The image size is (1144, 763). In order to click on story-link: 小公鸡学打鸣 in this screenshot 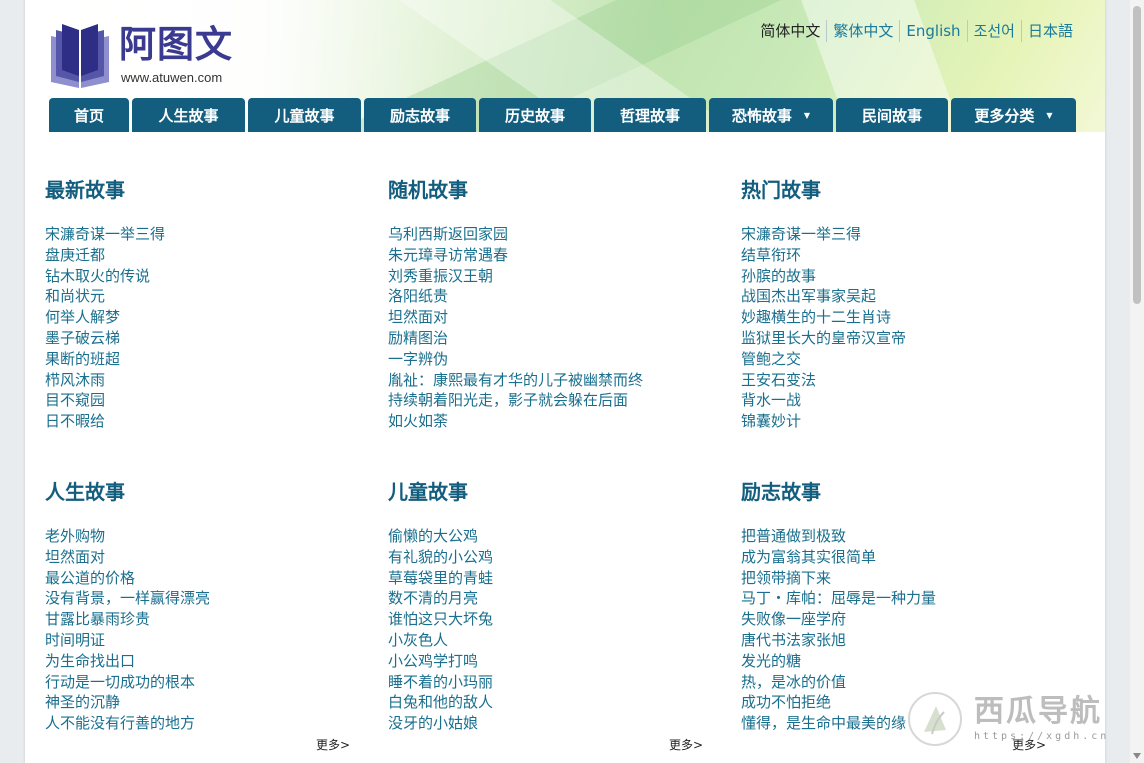, I will do `click(440, 661)`.